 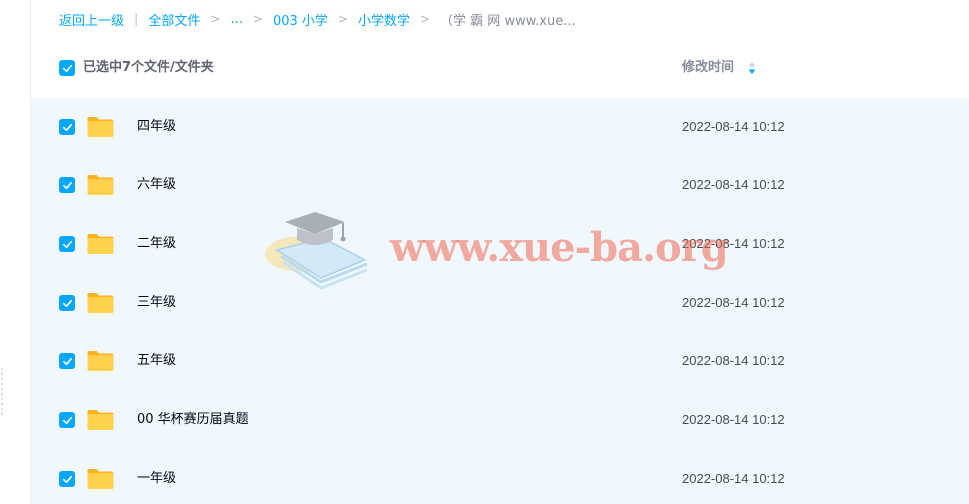 I want to click on file-name: 四年级, so click(x=156, y=127).